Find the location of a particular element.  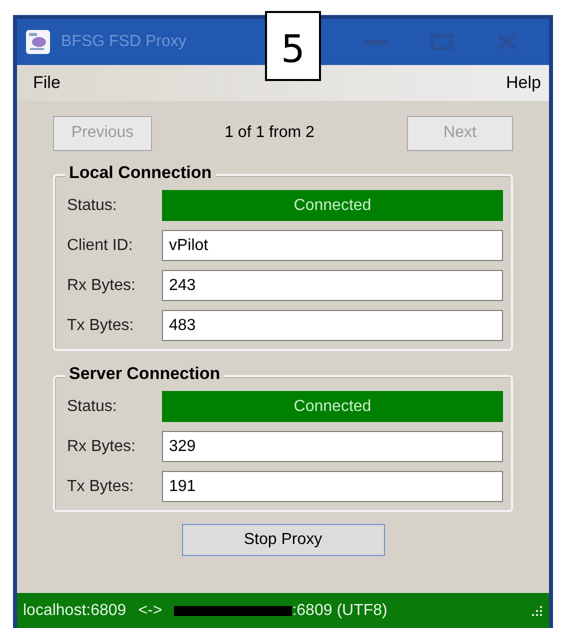

minimize-button is located at coordinates (376, 42).